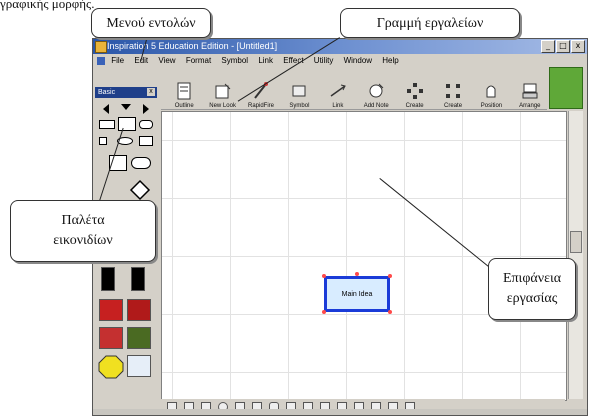 The height and width of the screenshot is (419, 593). Describe the element at coordinates (234, 60) in the screenshot. I see `menu-symbol: Symbol` at that location.